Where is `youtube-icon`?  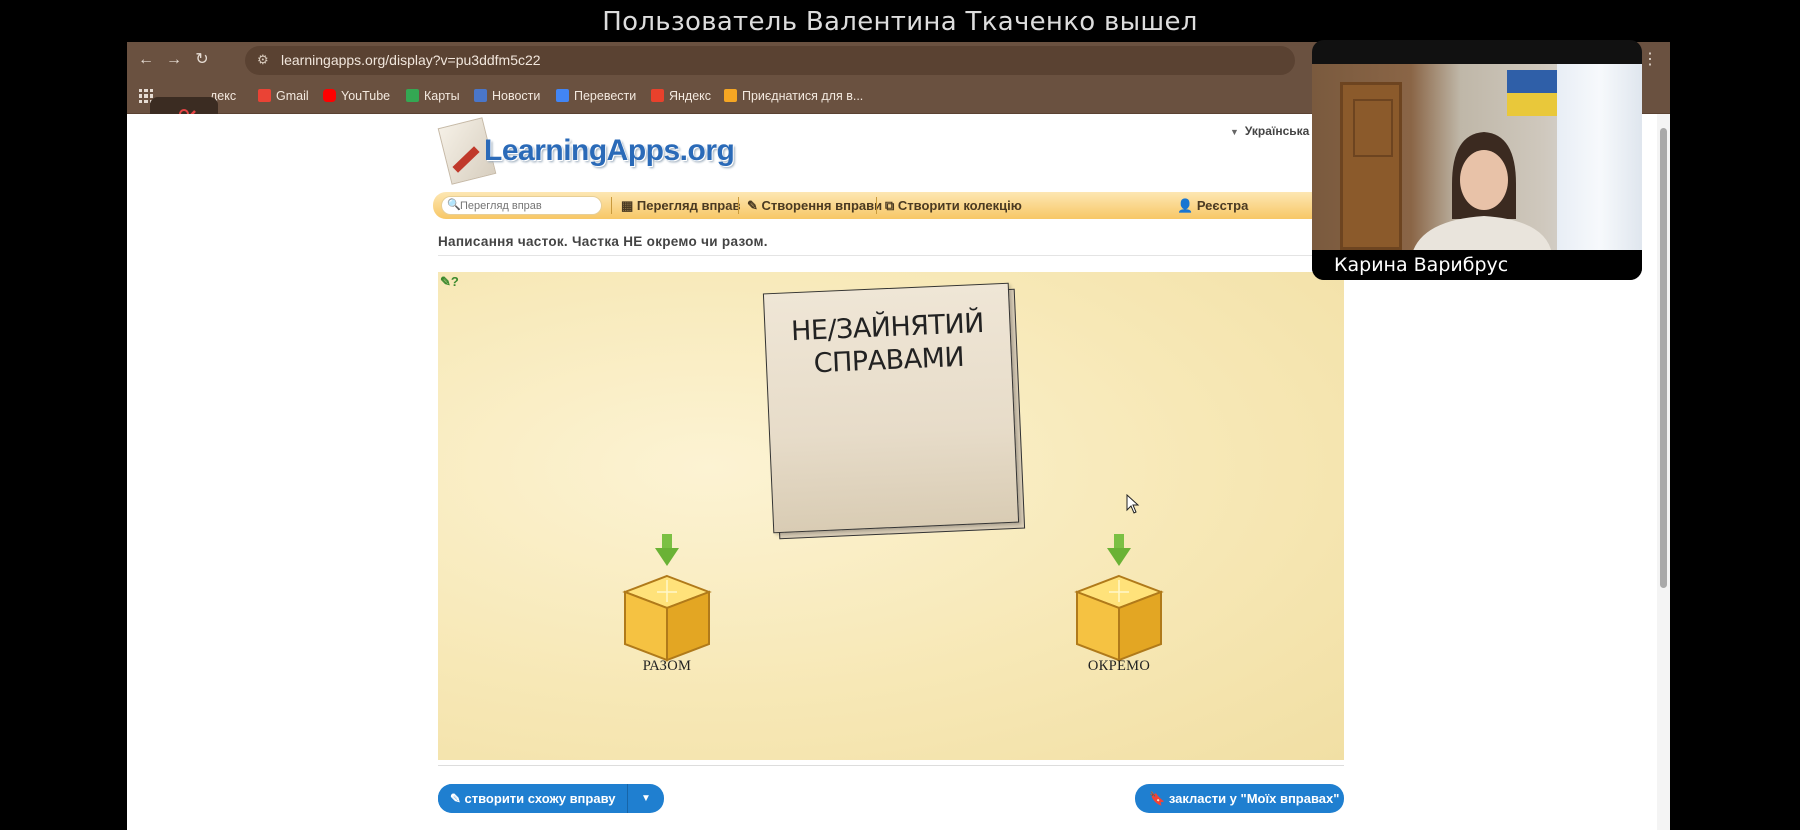 youtube-icon is located at coordinates (329, 95).